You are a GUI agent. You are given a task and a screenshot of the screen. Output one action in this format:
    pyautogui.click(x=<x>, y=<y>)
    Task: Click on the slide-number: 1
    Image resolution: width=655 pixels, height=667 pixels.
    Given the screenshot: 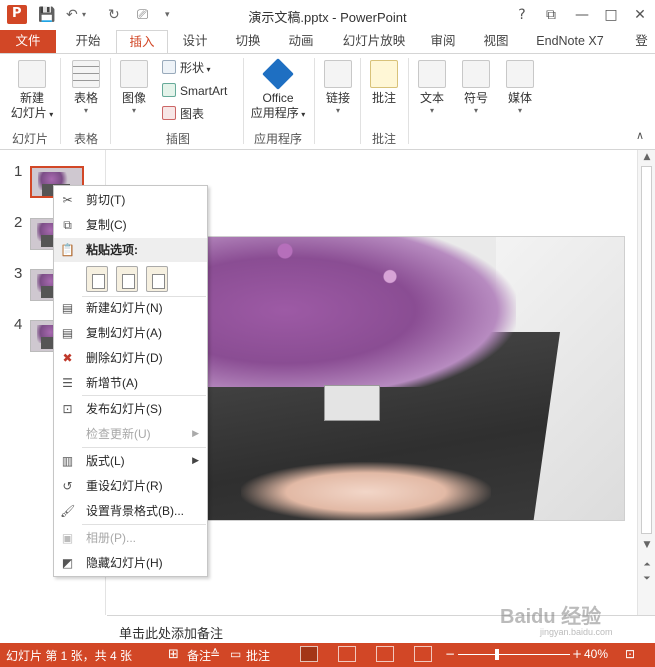 What is the action you would take?
    pyautogui.click(x=18, y=171)
    